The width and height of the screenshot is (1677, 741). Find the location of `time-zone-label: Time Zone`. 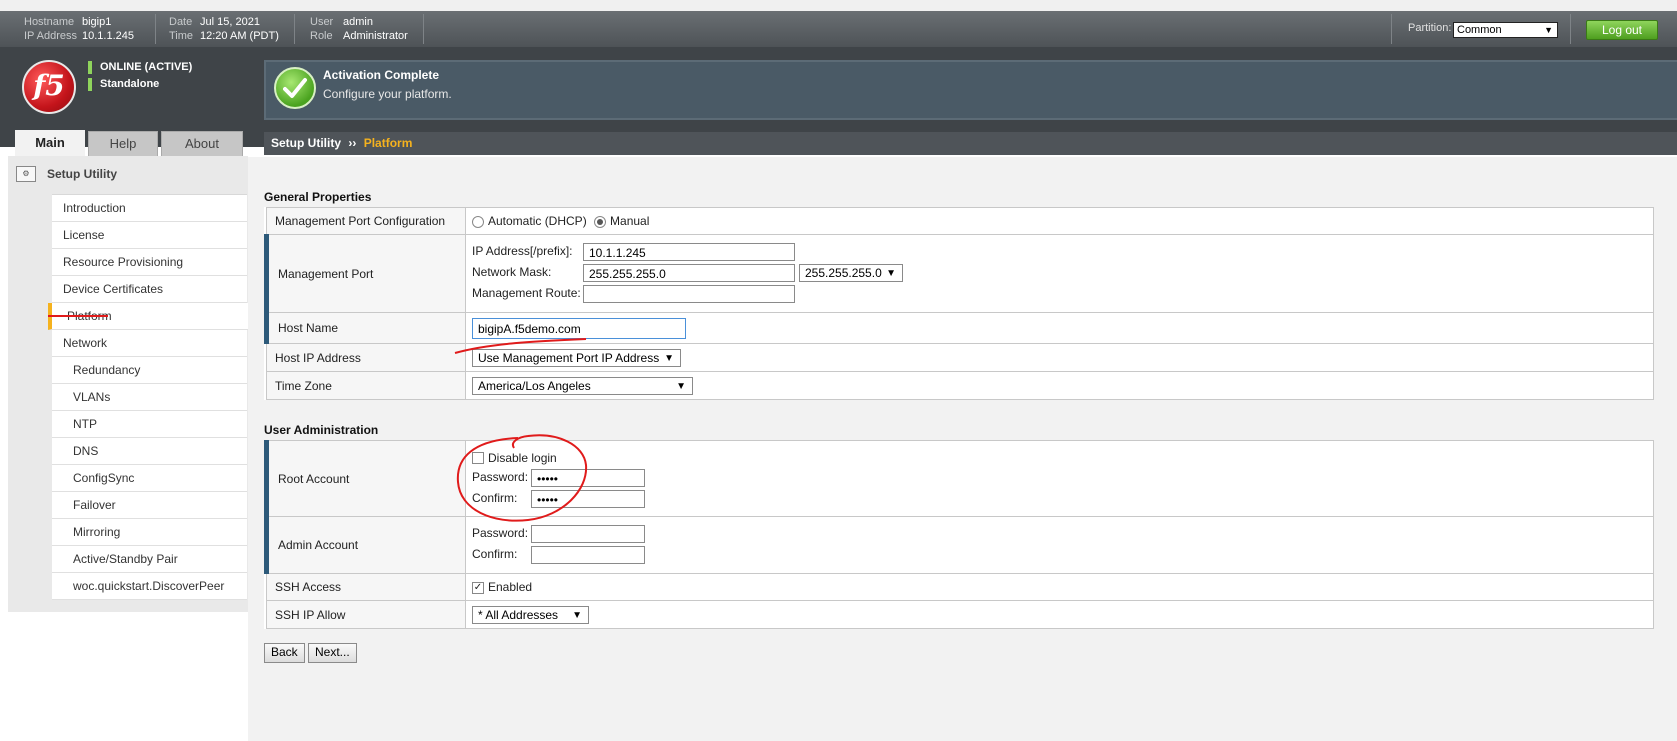

time-zone-label: Time Zone is located at coordinates (366, 385).